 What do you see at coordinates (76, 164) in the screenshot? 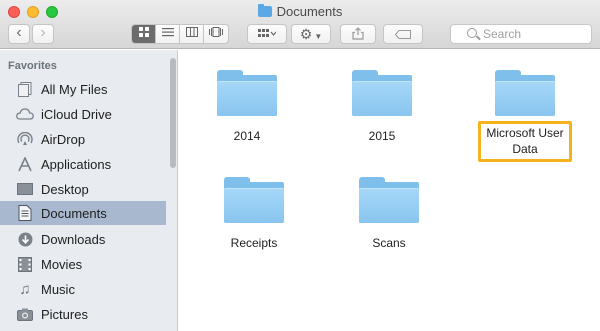
I see `sidebar-item-label: Applications` at bounding box center [76, 164].